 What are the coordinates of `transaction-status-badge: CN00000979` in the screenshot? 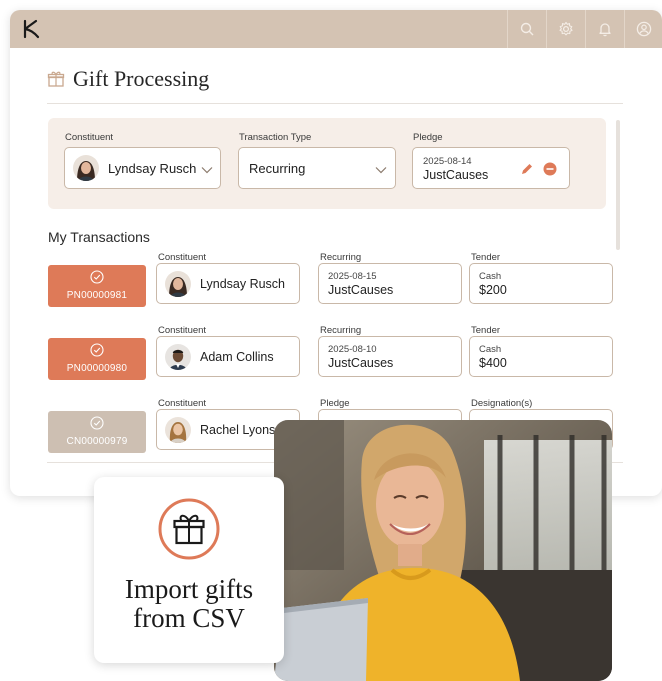 It's located at (97, 432).